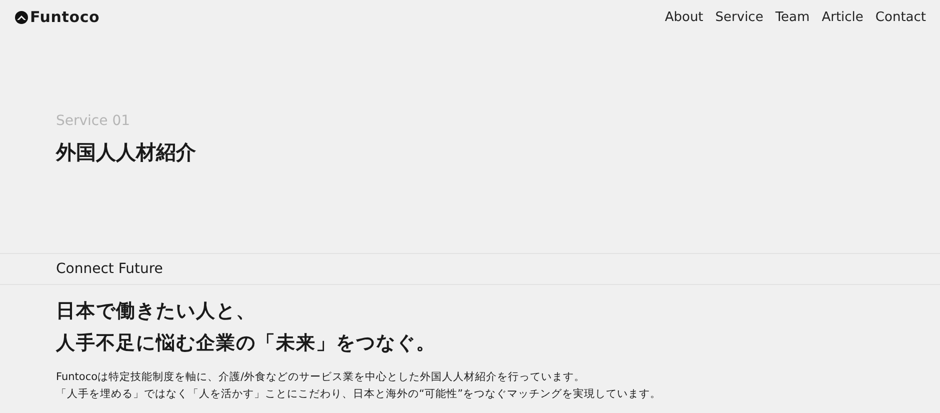 The width and height of the screenshot is (940, 413). I want to click on page-title: 外国人人材紹介, so click(126, 152).